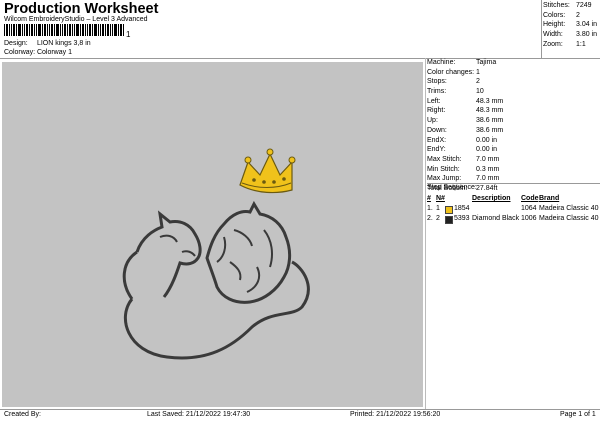 The image size is (600, 424). I want to click on footer-page: Page 1 of 1, so click(578, 414).